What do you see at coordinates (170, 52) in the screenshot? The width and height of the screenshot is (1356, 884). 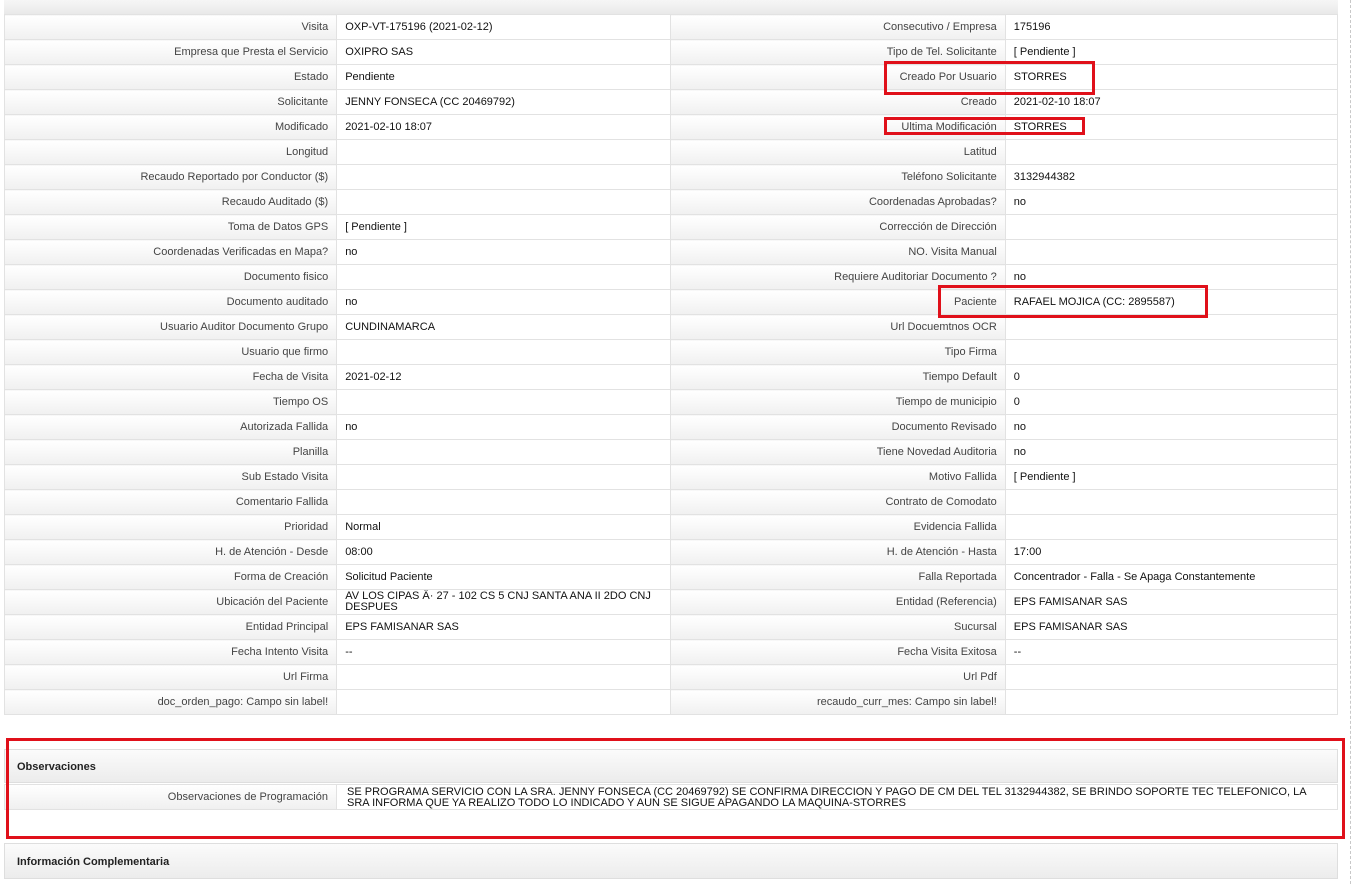 I see `field-label: Empresa que Presta el Servicio` at bounding box center [170, 52].